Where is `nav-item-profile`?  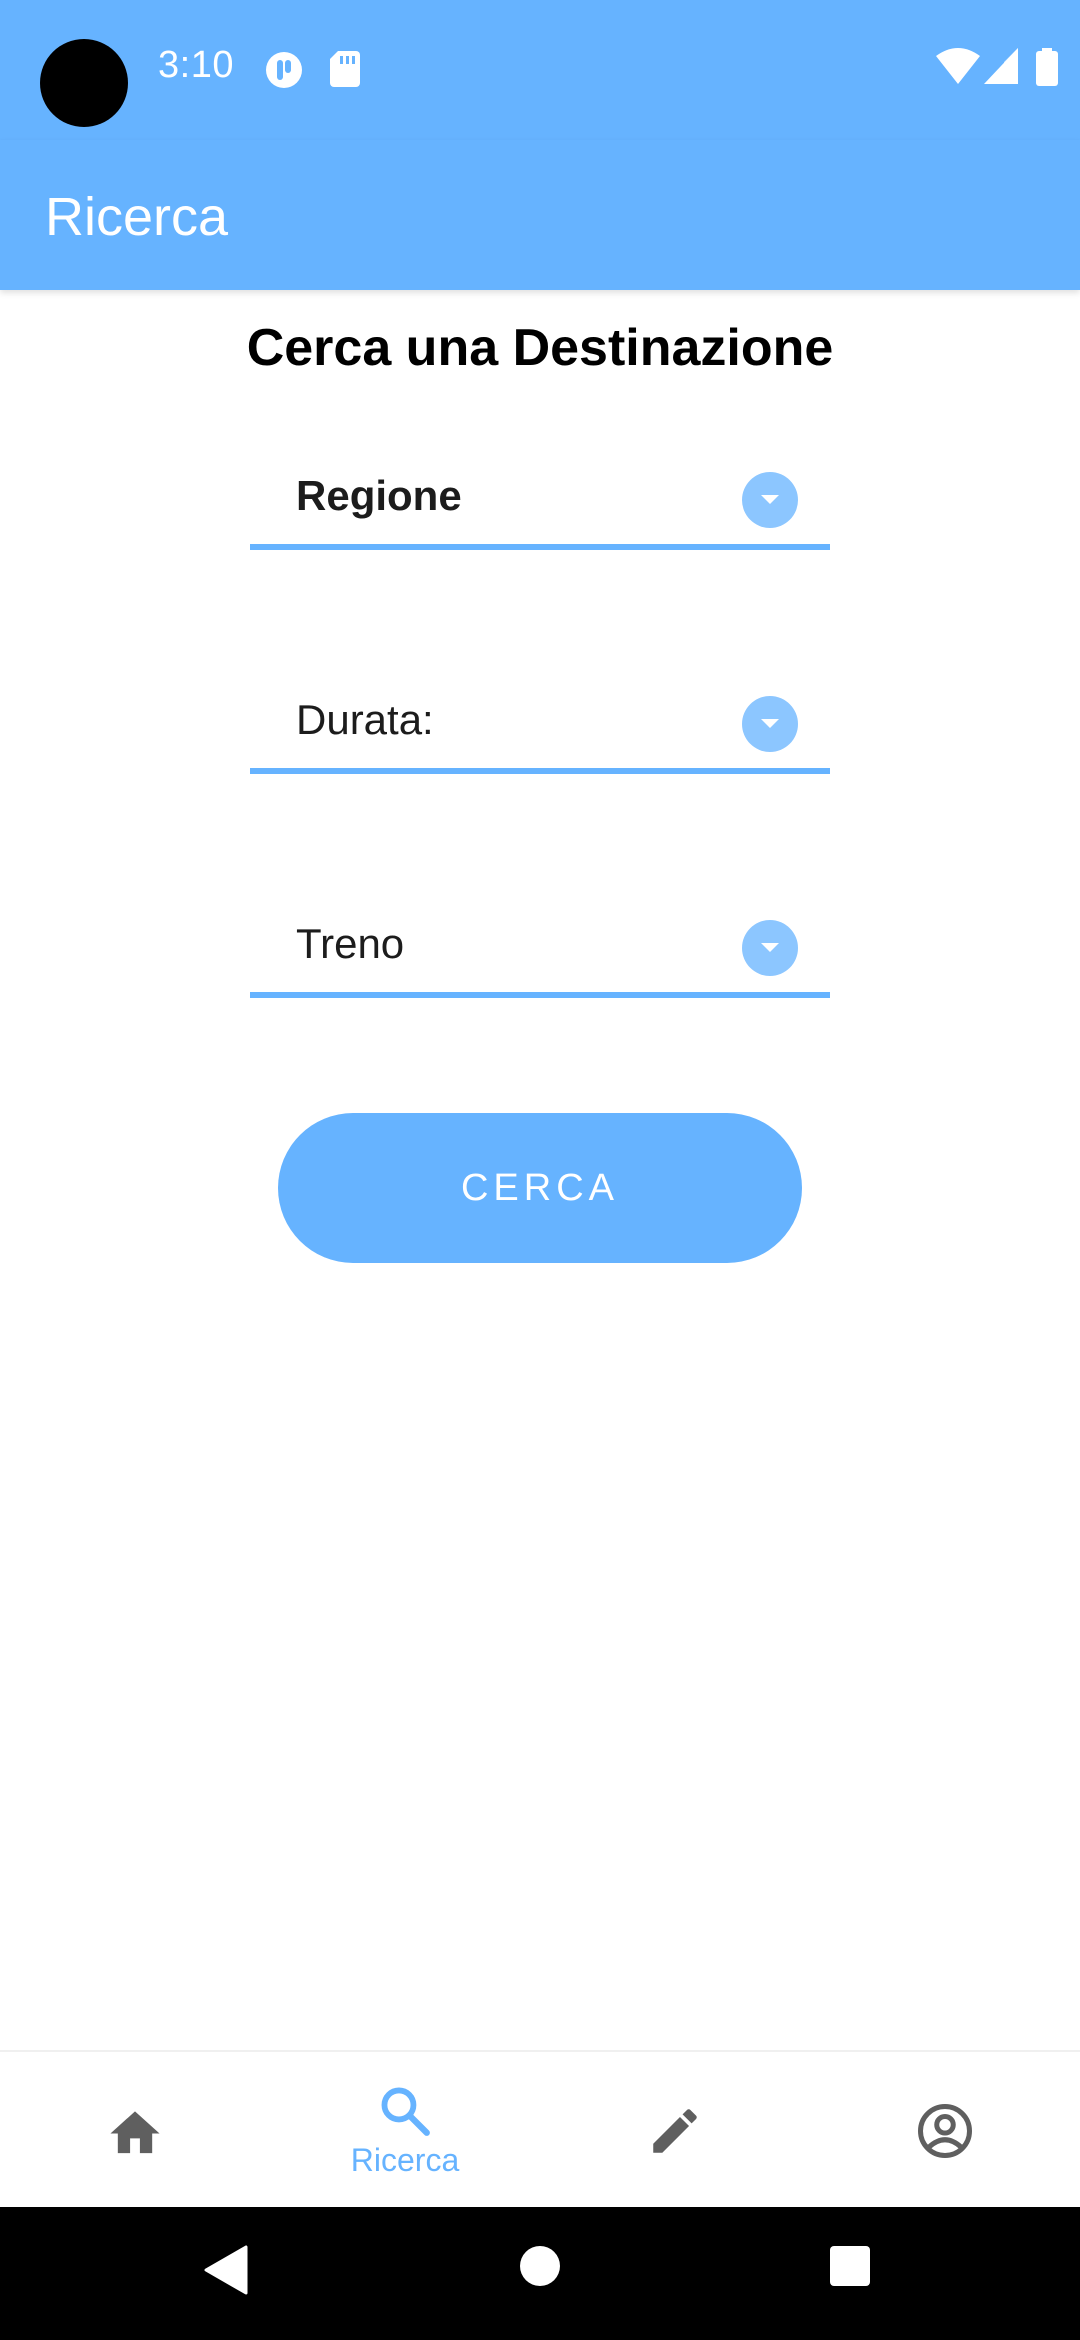 nav-item-profile is located at coordinates (945, 2130).